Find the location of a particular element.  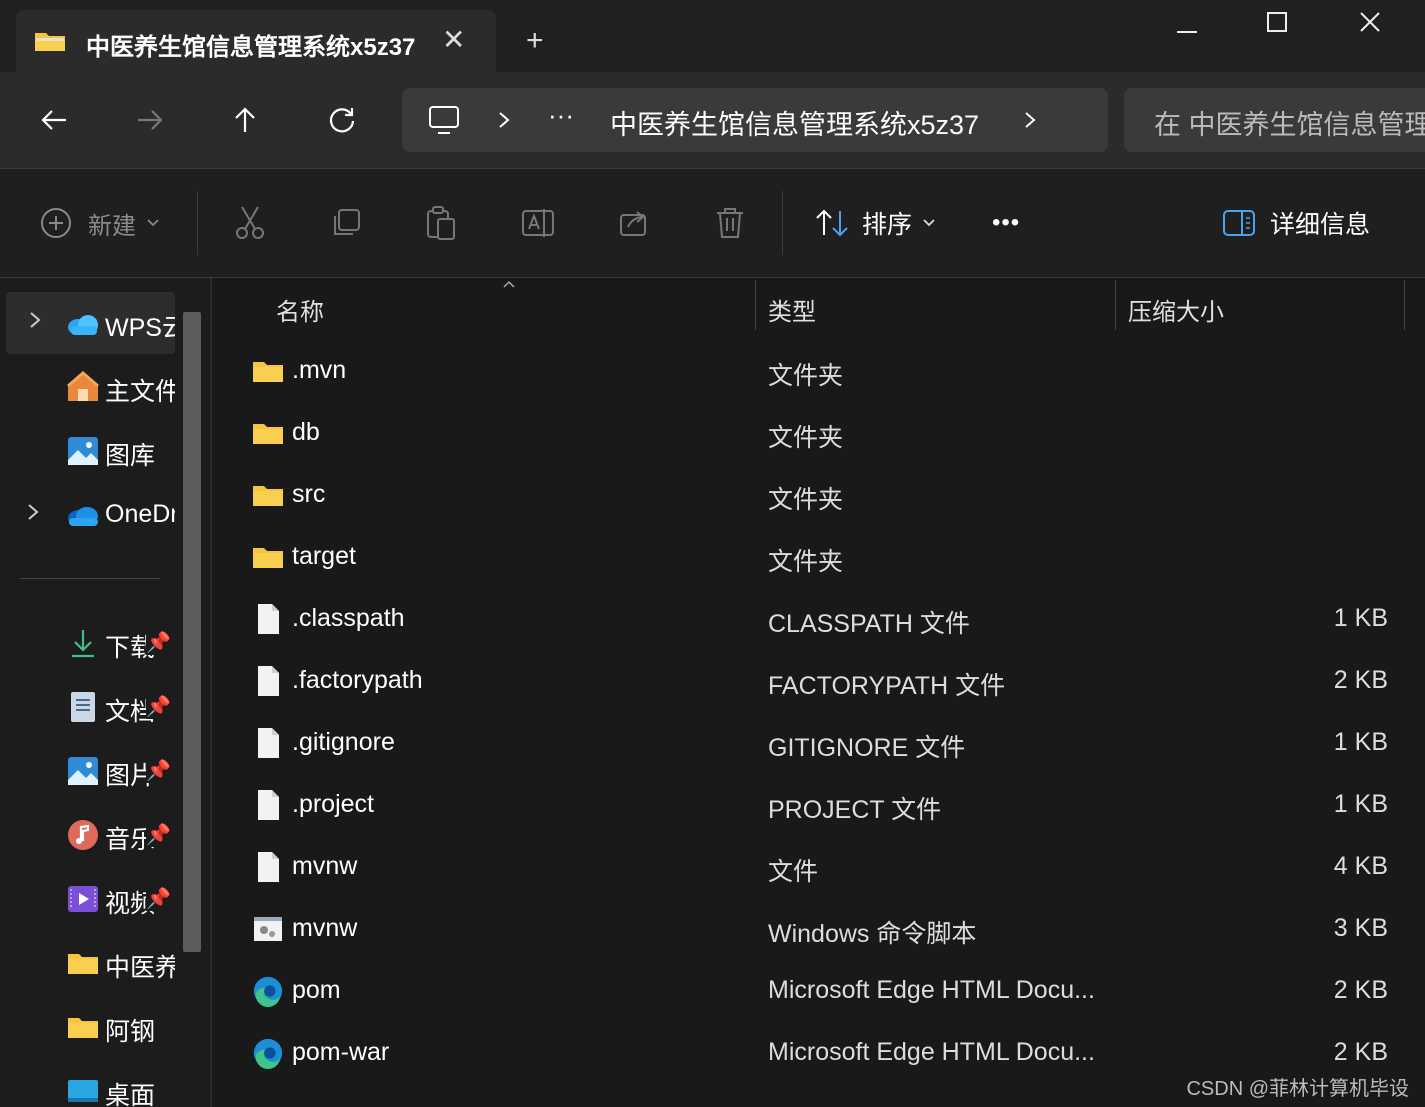

document-icon is located at coordinates (83, 707).